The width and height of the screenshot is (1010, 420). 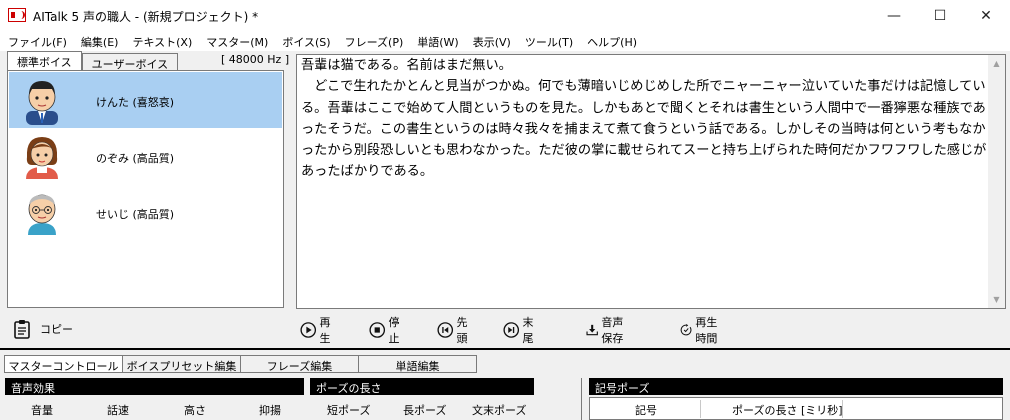 I want to click on male-avatar-icon, so click(x=42, y=103).